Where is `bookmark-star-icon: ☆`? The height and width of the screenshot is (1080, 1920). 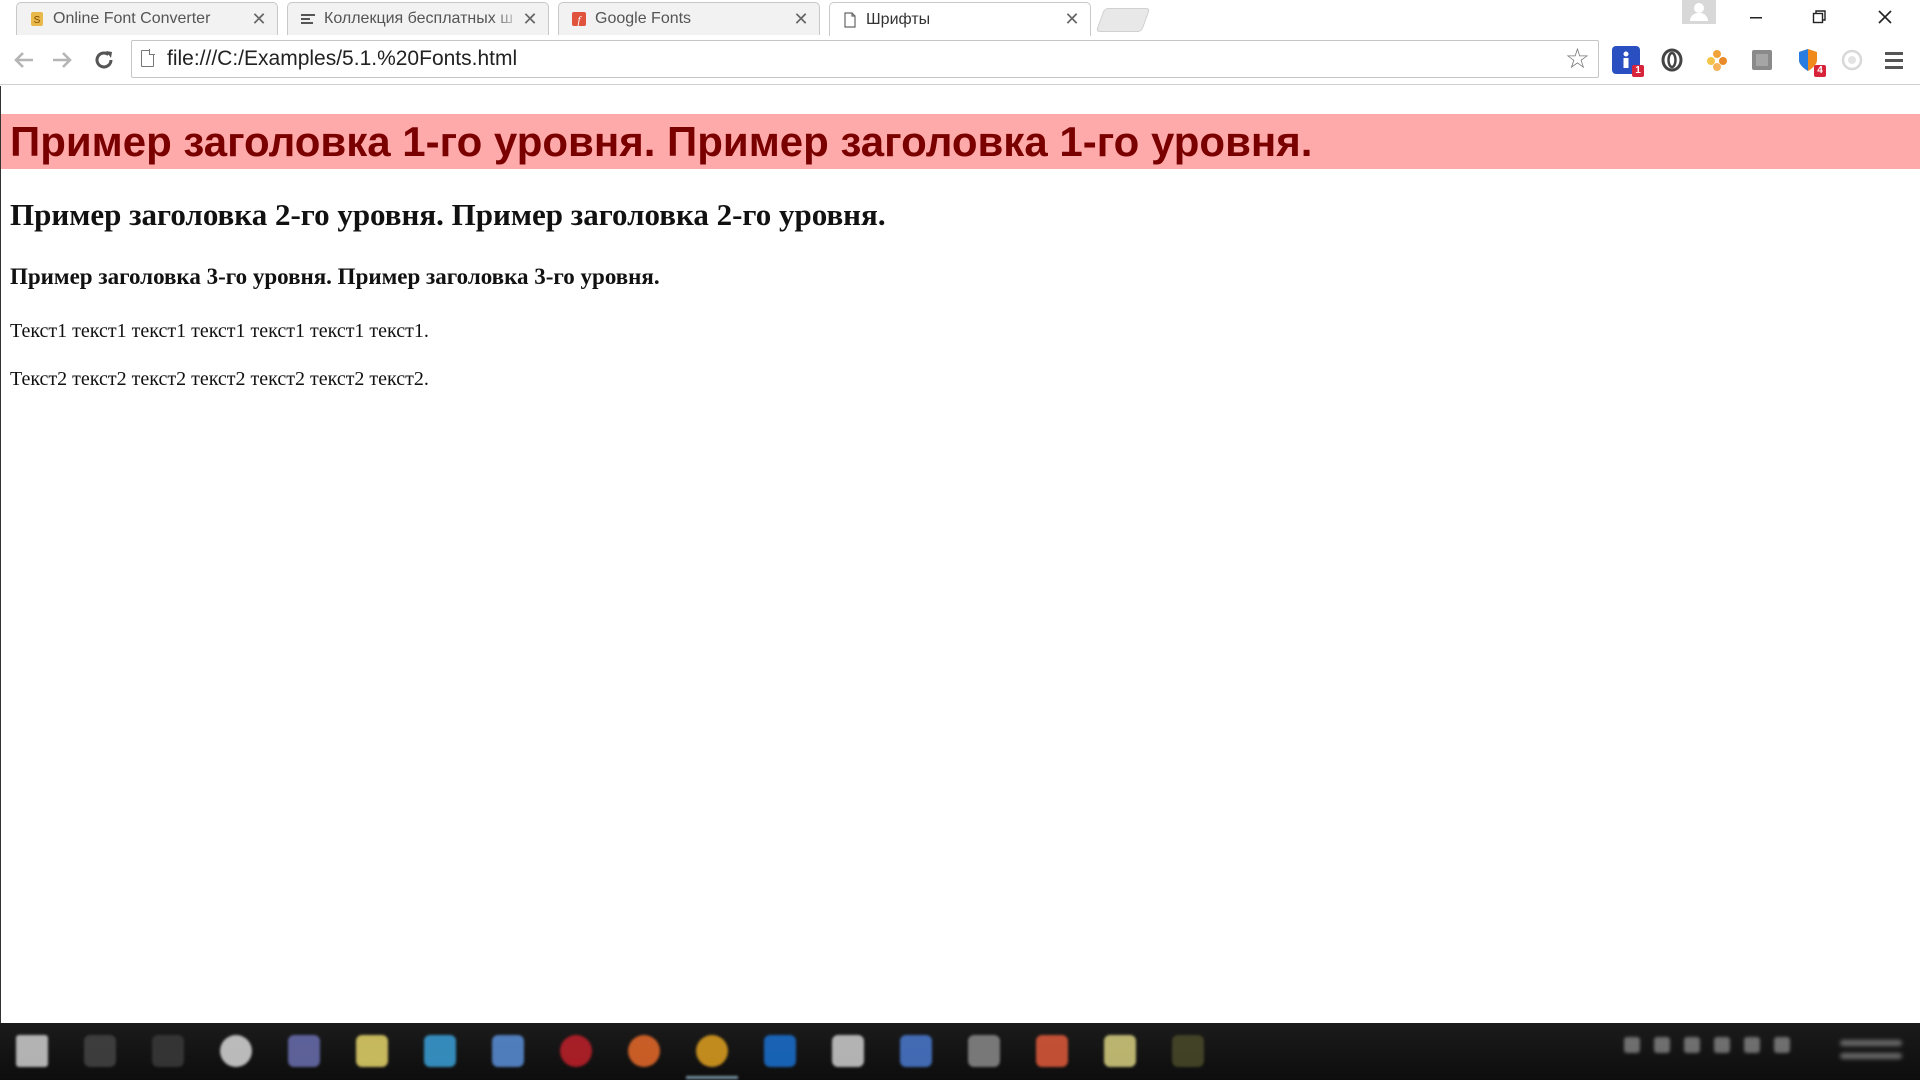 bookmark-star-icon: ☆ is located at coordinates (1577, 59).